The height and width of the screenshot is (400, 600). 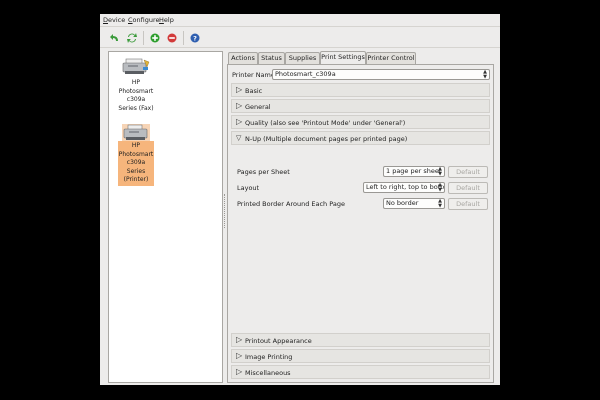 What do you see at coordinates (136, 95) in the screenshot?
I see `printer-label: HP Photosmart c309a Series (Fax)` at bounding box center [136, 95].